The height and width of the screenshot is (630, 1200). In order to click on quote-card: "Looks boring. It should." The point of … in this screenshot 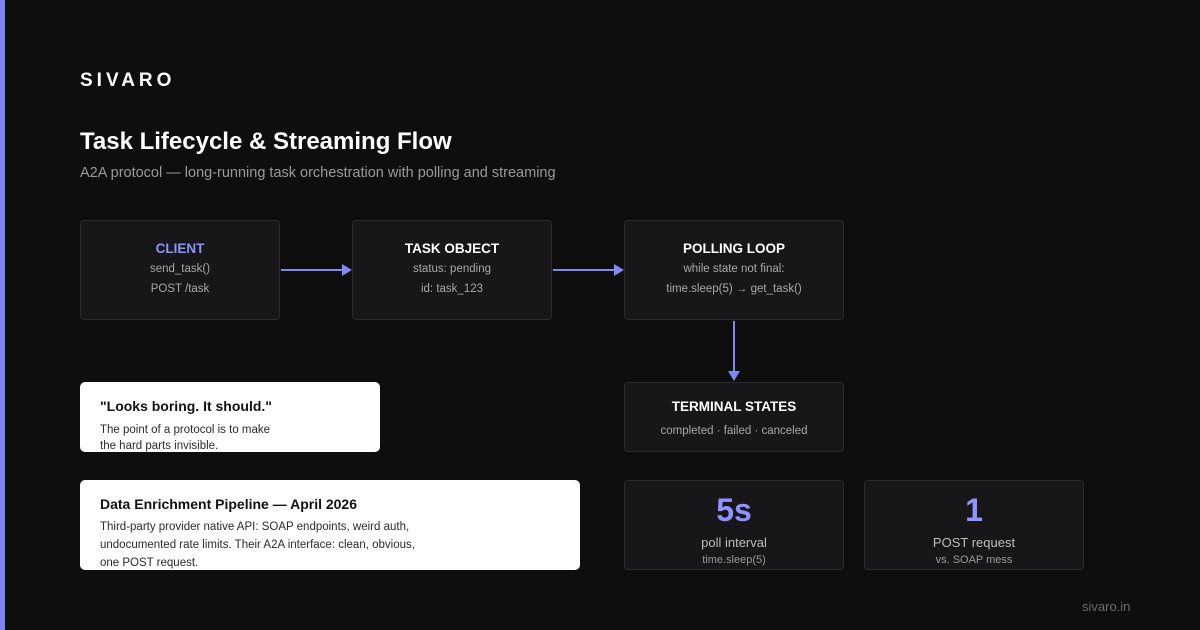, I will do `click(230, 417)`.